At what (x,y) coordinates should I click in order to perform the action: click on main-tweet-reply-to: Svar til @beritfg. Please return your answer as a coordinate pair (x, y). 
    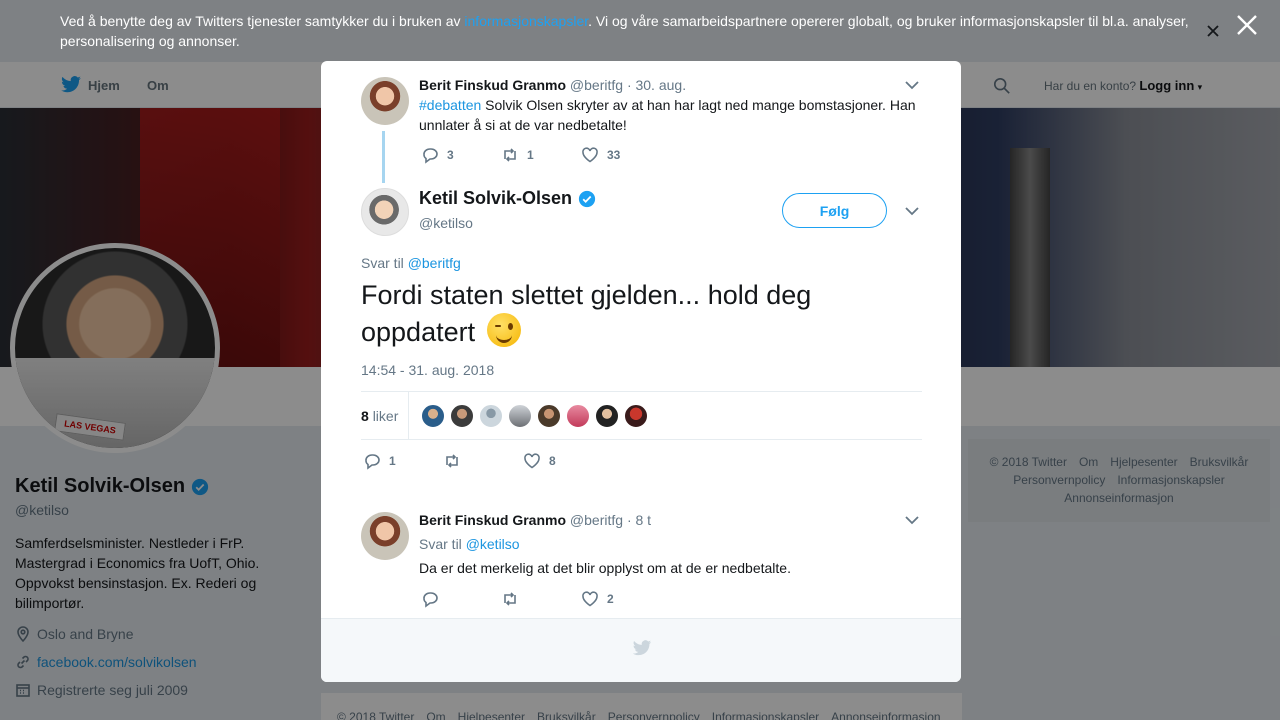
    Looking at the image, I should click on (411, 263).